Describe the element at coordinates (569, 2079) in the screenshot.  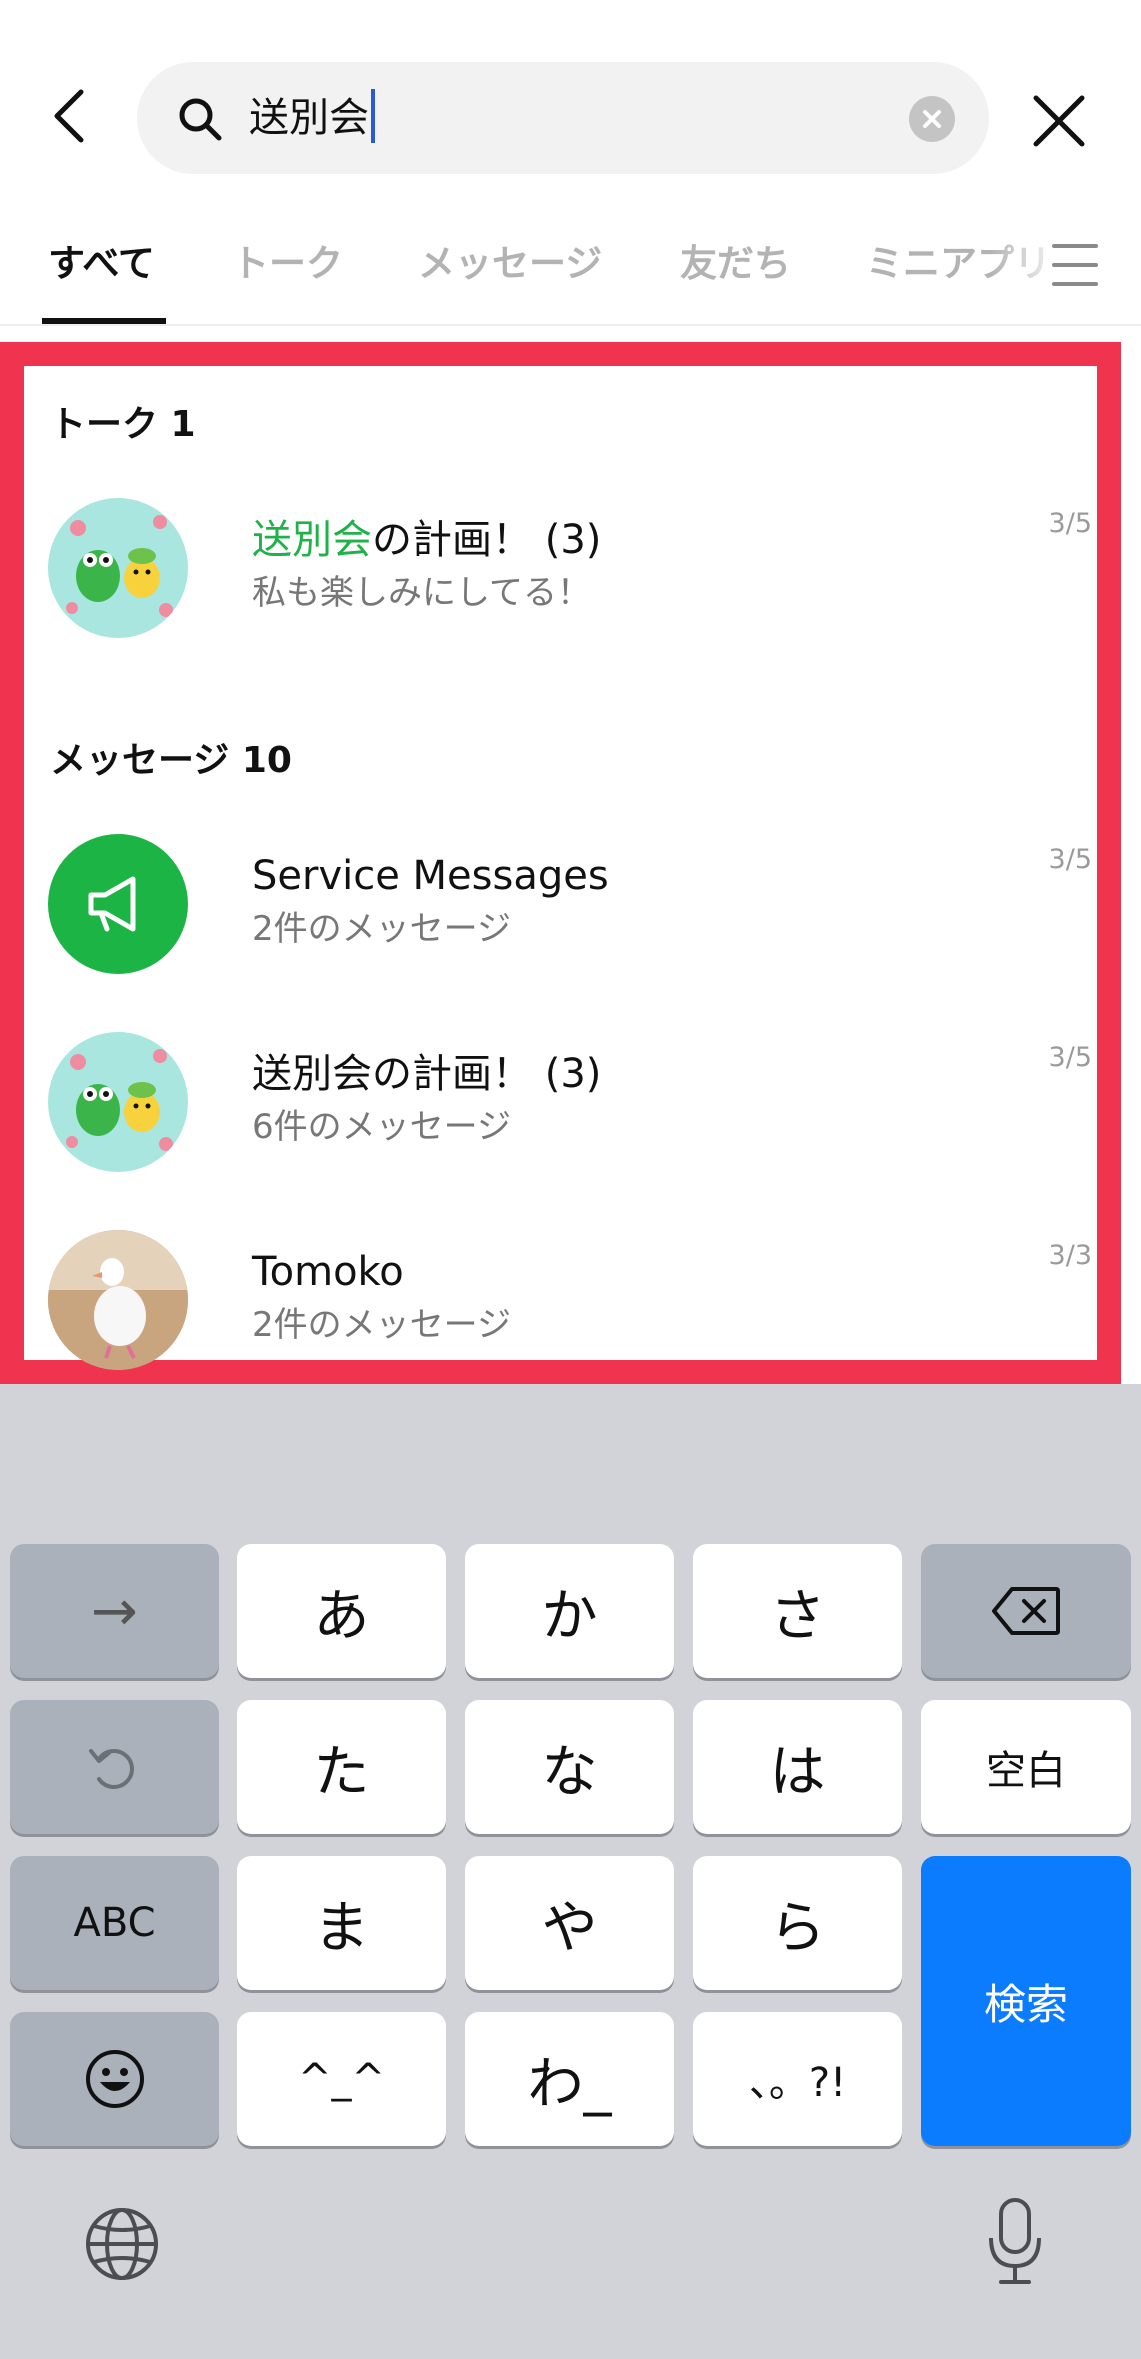
I see `key-wa: わ_` at that location.